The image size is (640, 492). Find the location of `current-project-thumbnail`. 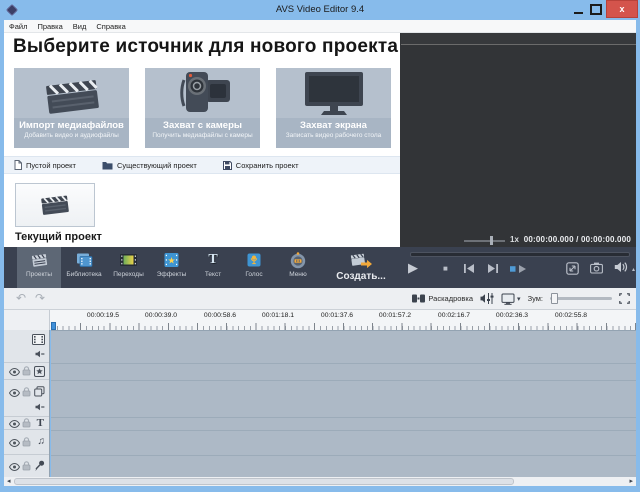

current-project-thumbnail is located at coordinates (55, 205).